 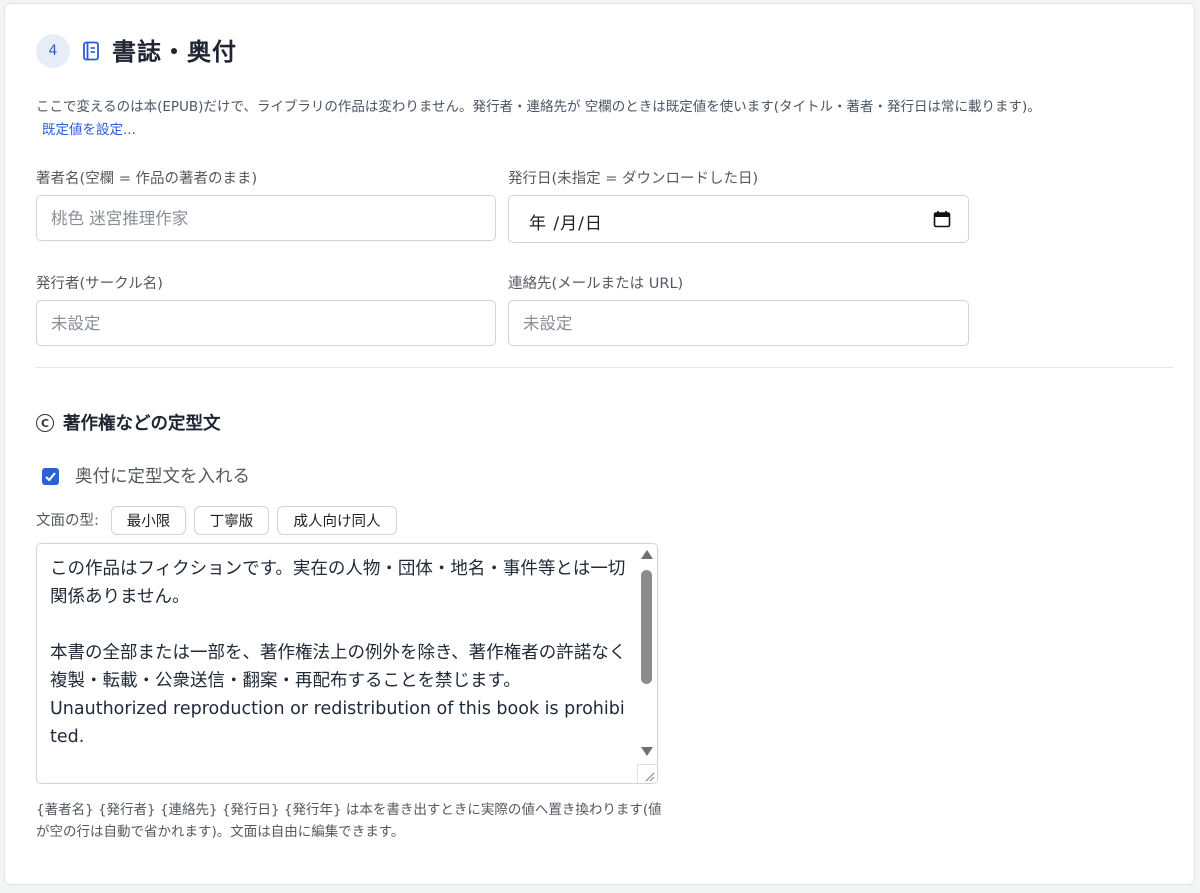 What do you see at coordinates (596, 284) in the screenshot?
I see `contact-label: 連絡先(メールまたは URL)` at bounding box center [596, 284].